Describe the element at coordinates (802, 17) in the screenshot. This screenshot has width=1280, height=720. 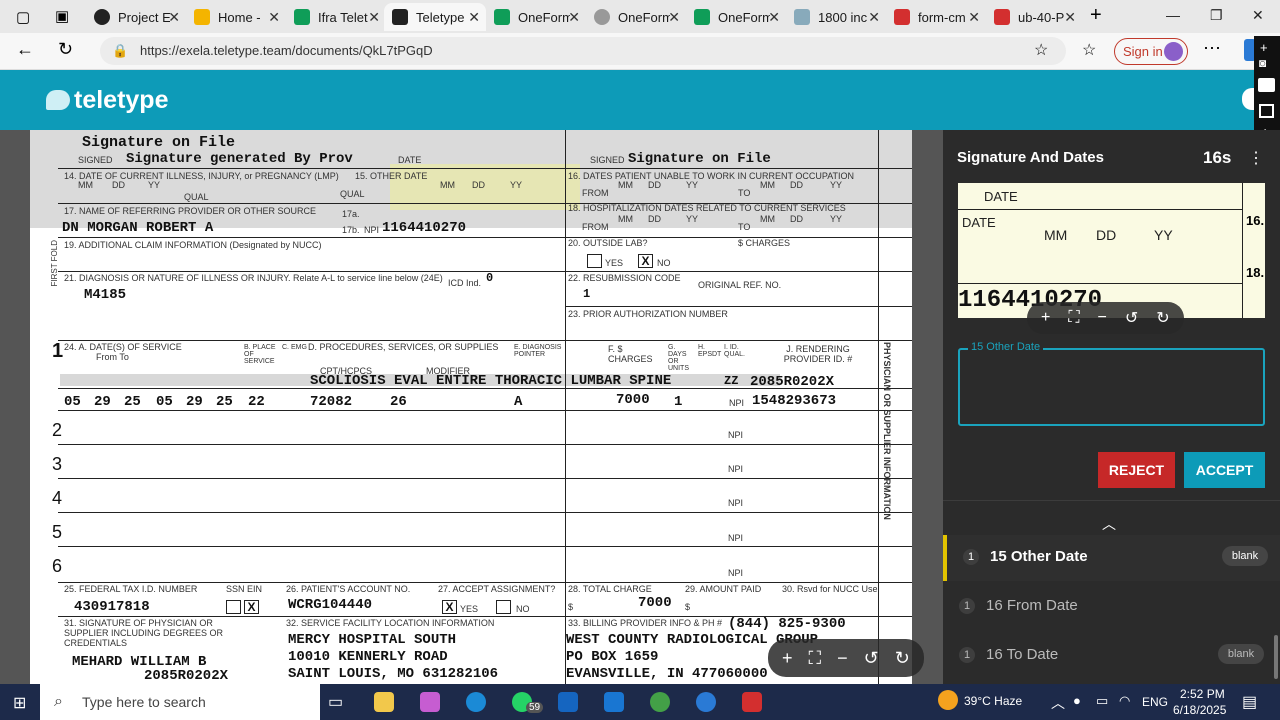
I see `search-icon` at that location.